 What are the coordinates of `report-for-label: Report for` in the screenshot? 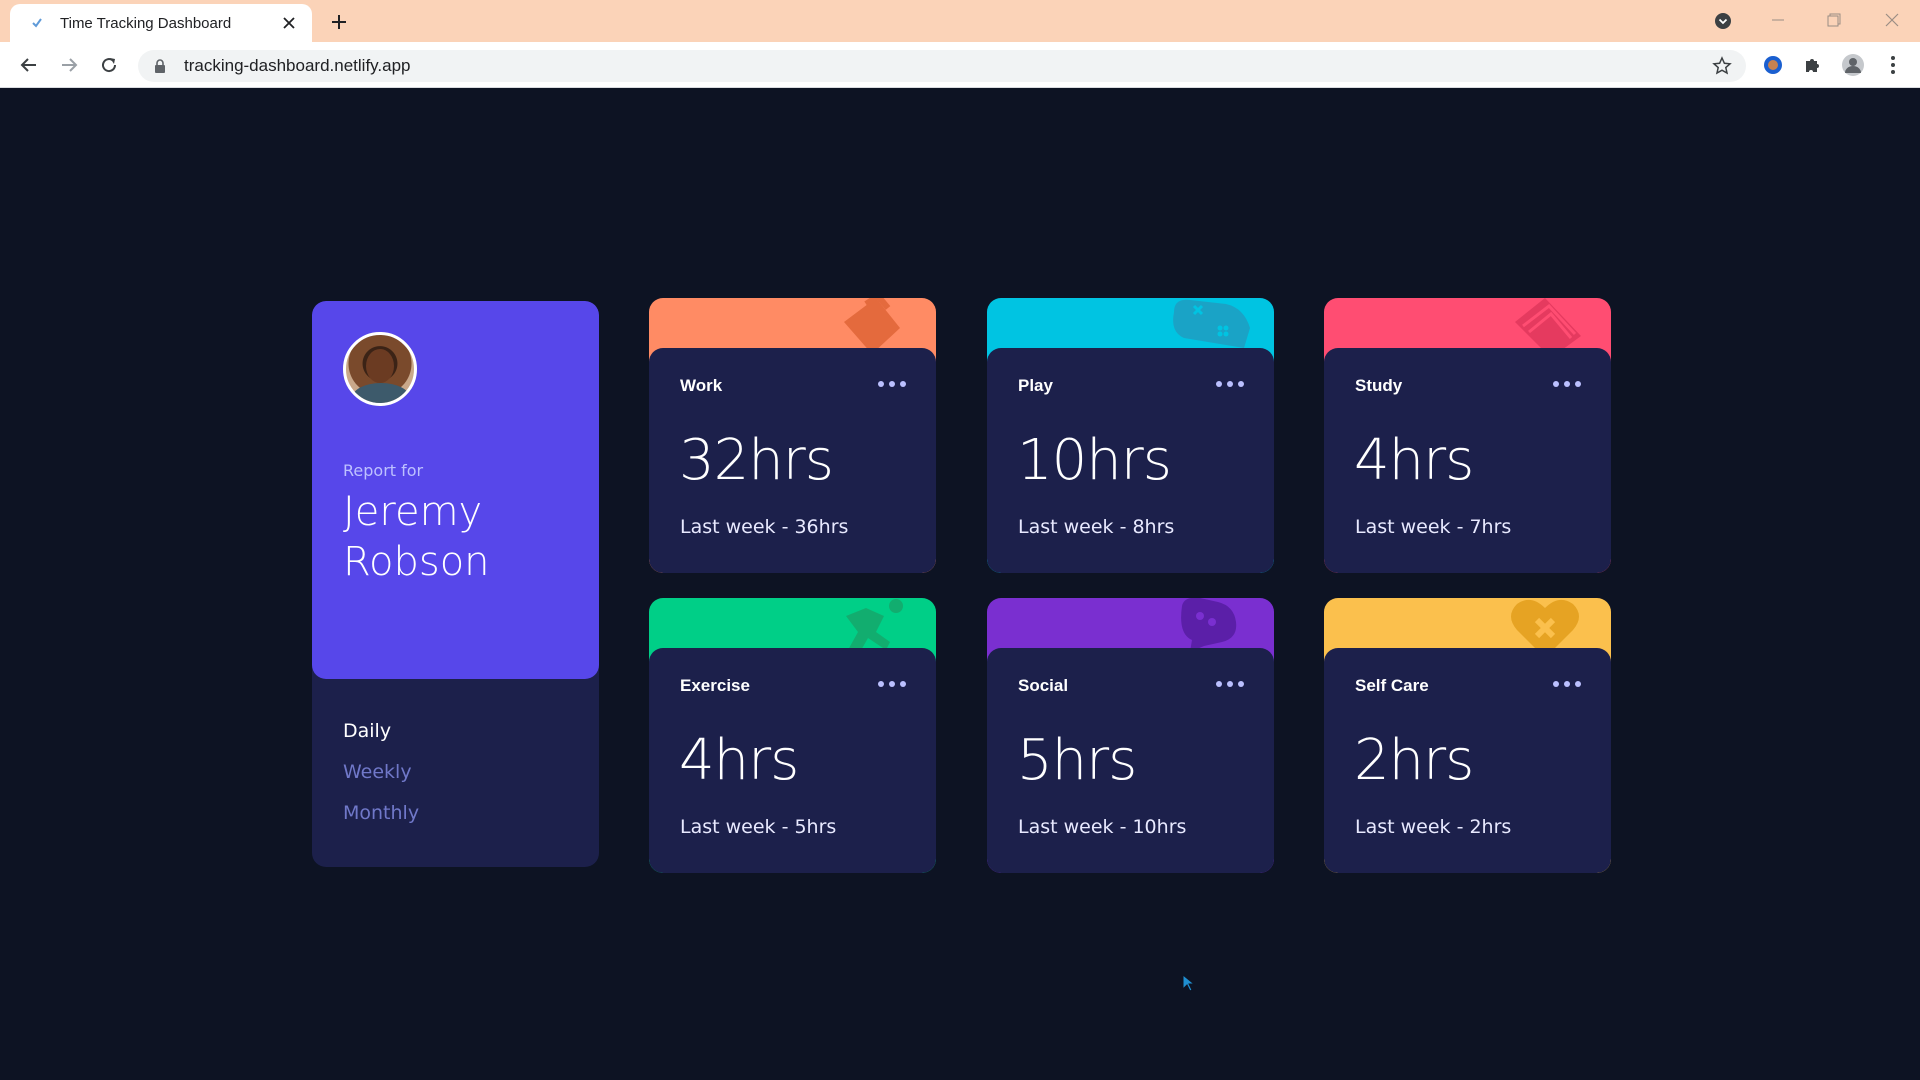 It's located at (383, 470).